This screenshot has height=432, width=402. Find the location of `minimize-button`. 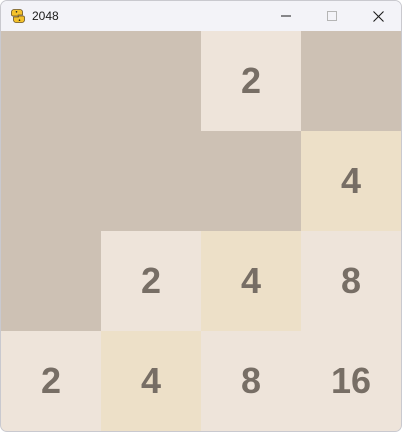

minimize-button is located at coordinates (286, 16).